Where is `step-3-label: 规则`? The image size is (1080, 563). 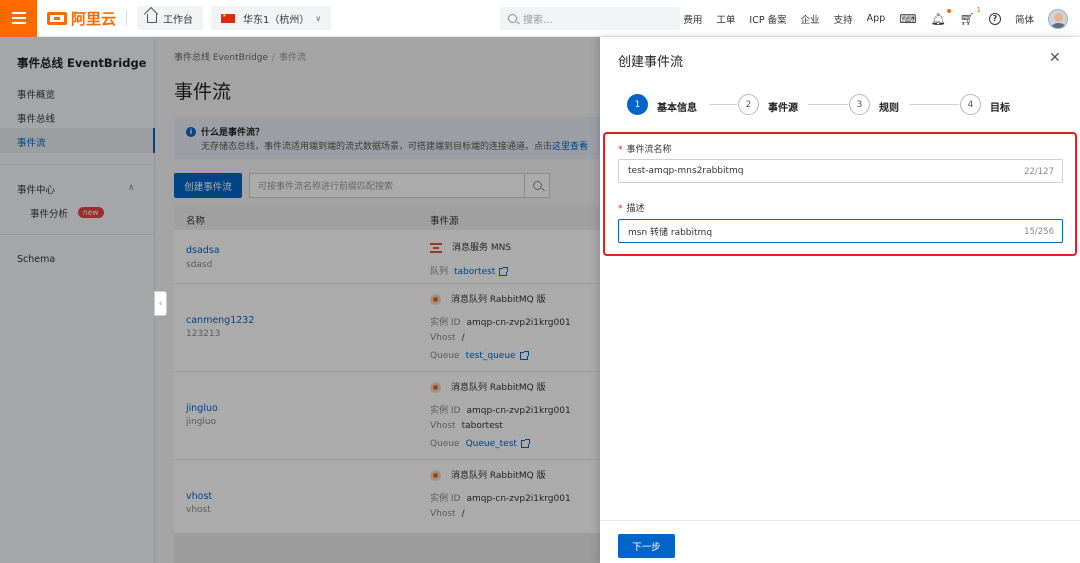
step-3-label: 规则 is located at coordinates (889, 108).